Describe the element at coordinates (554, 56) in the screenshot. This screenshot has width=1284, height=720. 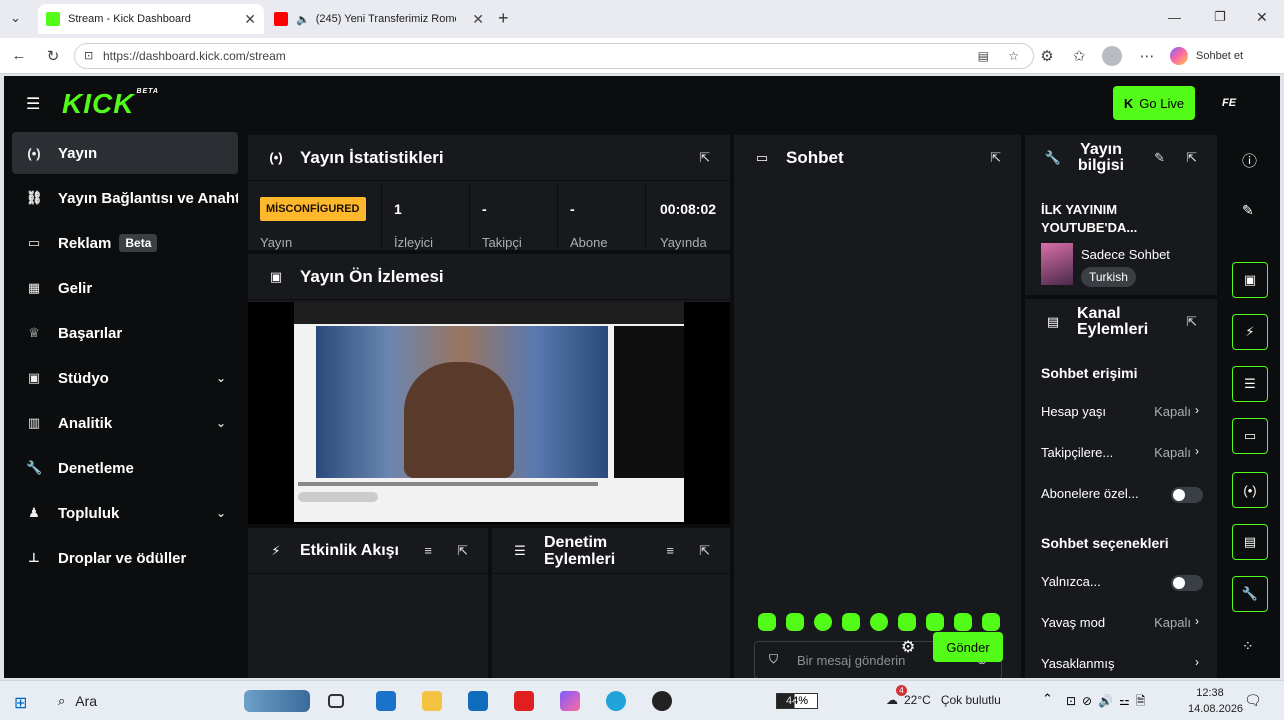
I see `url-field: ⊡ https://dashboard.kick.com/stream ▤ ☆` at that location.